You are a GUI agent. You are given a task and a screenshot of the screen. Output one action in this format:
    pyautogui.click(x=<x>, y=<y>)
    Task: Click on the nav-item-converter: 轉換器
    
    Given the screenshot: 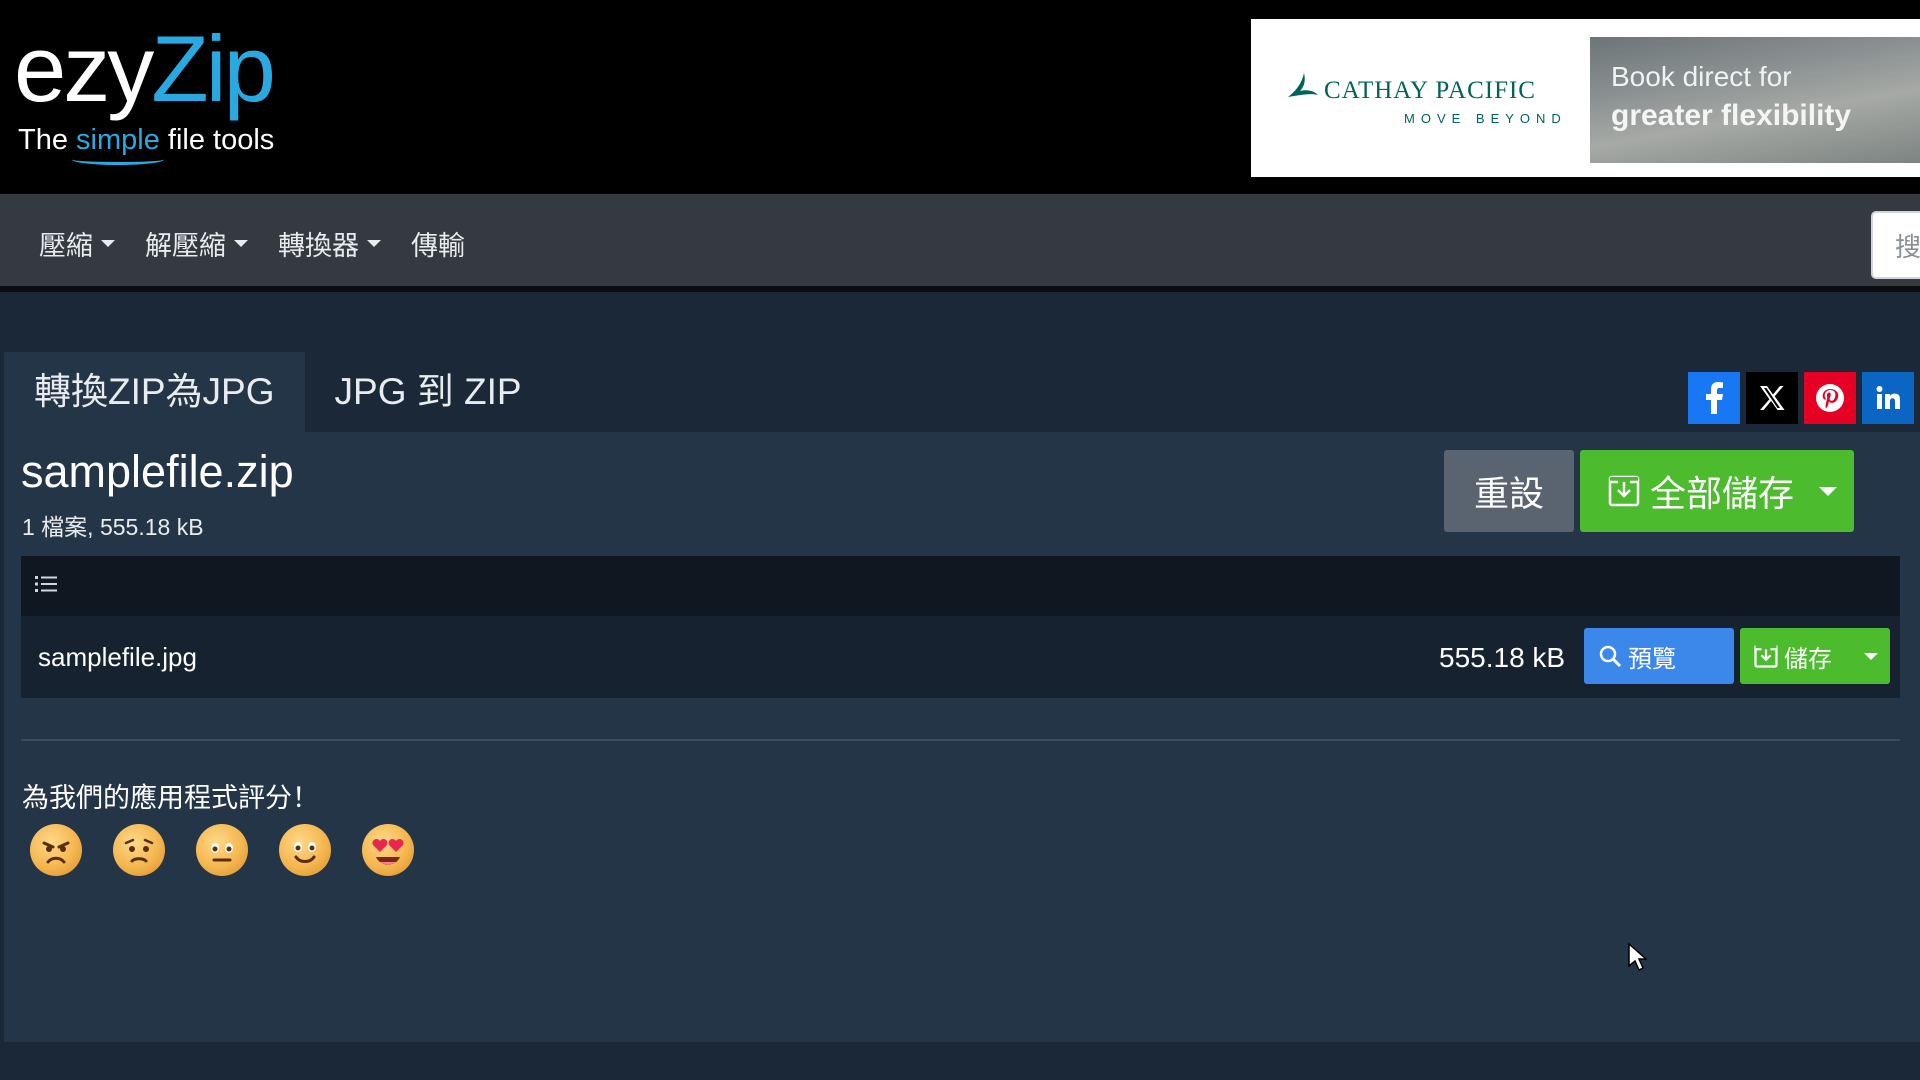 What is the action you would take?
    pyautogui.click(x=329, y=243)
    